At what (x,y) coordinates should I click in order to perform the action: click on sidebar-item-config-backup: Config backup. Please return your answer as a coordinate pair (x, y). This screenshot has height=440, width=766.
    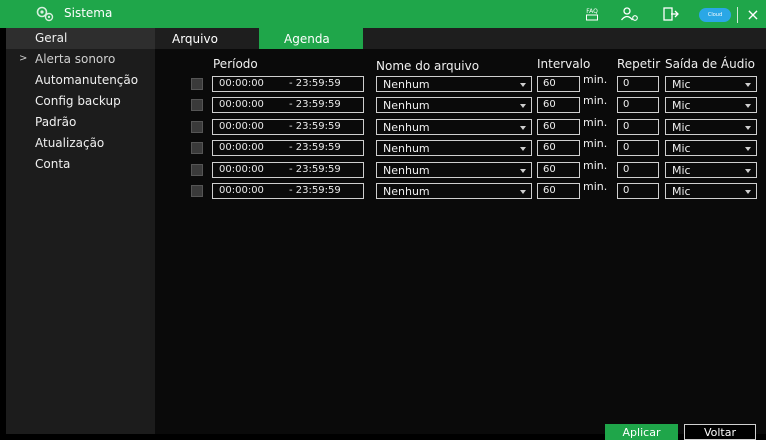
    Looking at the image, I should click on (80, 101).